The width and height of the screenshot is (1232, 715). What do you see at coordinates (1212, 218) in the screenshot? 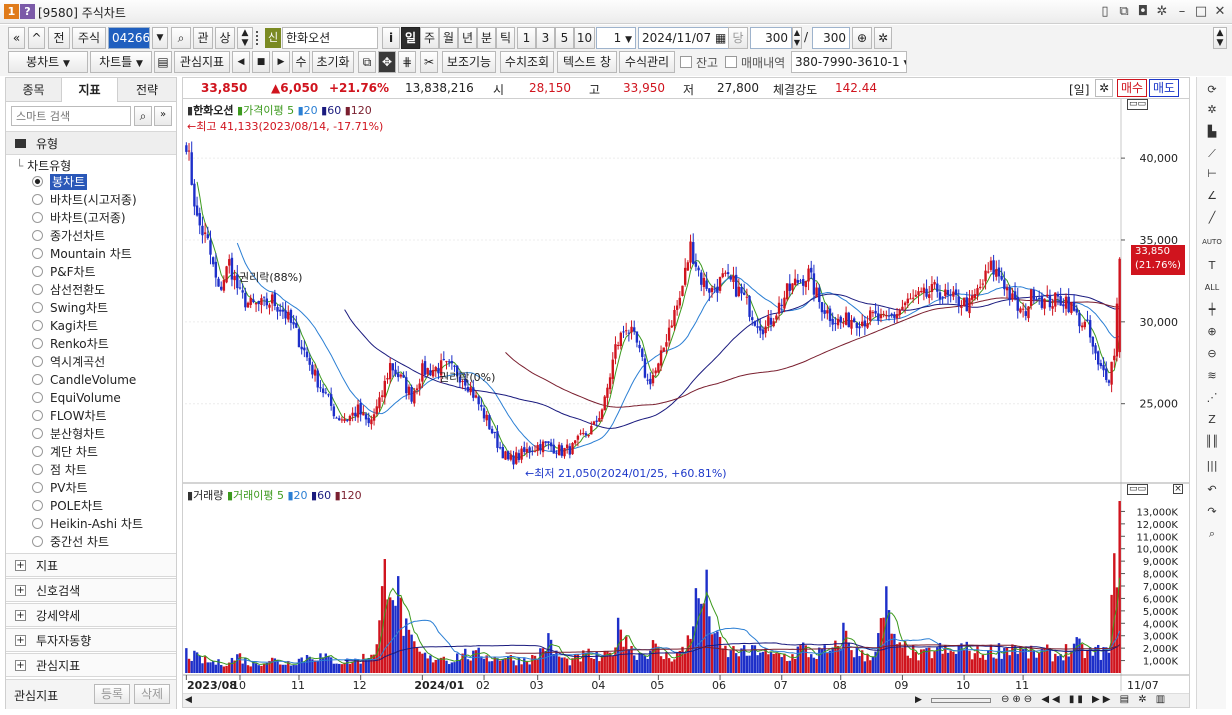
I see `diagonal-line-icon: ╱` at bounding box center [1212, 218].